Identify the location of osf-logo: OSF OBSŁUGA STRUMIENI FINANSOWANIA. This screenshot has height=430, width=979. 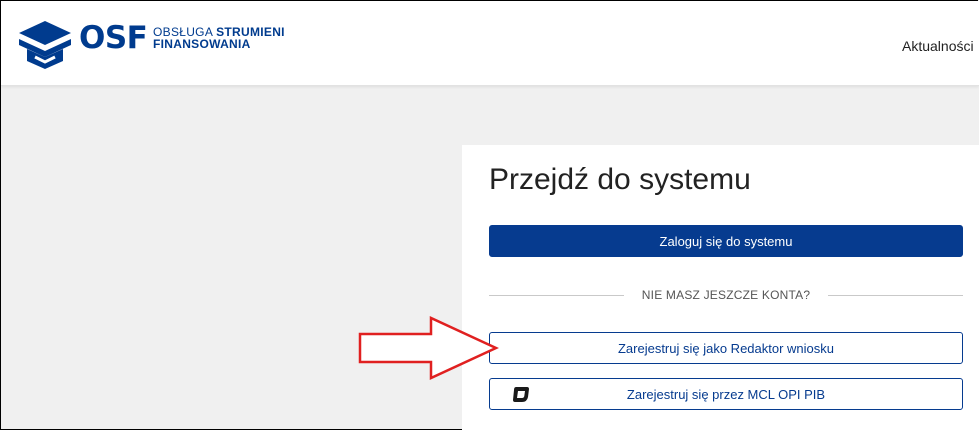
(162, 44).